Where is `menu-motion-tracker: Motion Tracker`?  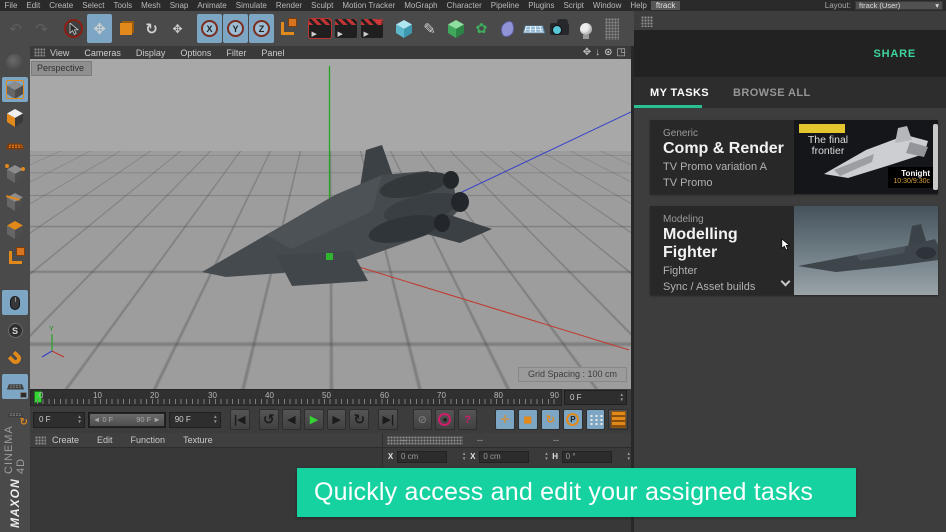
menu-motion-tracker: Motion Tracker is located at coordinates (369, 5).